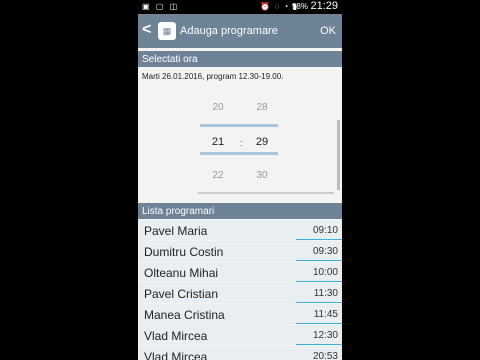 This screenshot has width=480, height=360. Describe the element at coordinates (181, 273) in the screenshot. I see `appointment-name: Olteanu Mihai` at that location.